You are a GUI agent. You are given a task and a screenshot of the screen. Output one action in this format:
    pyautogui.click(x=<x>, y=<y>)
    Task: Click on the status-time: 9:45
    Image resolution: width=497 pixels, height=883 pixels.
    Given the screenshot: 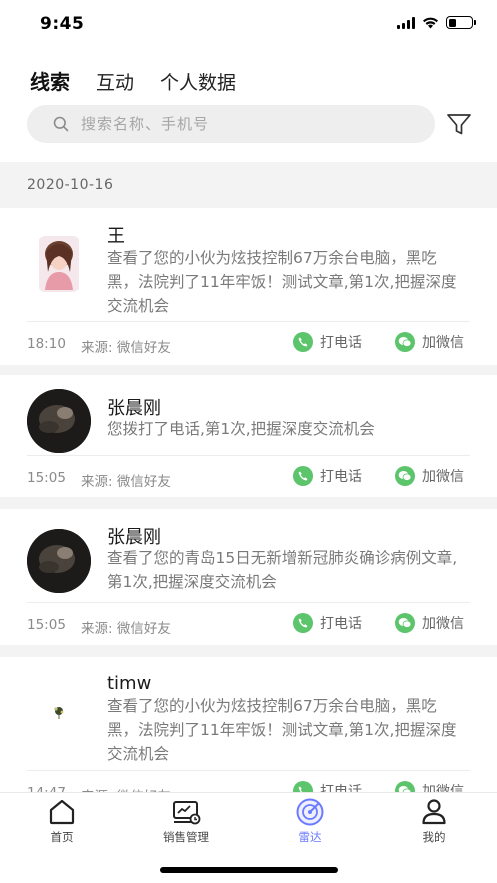 What is the action you would take?
    pyautogui.click(x=62, y=24)
    